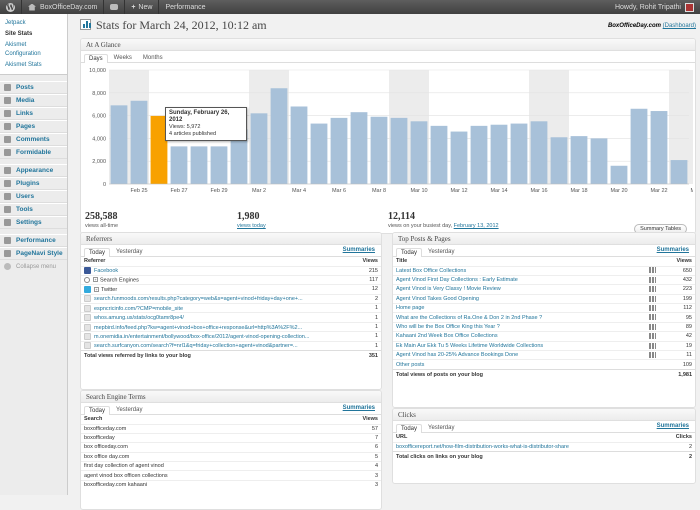  I want to click on tab-days: Days, so click(96, 58).